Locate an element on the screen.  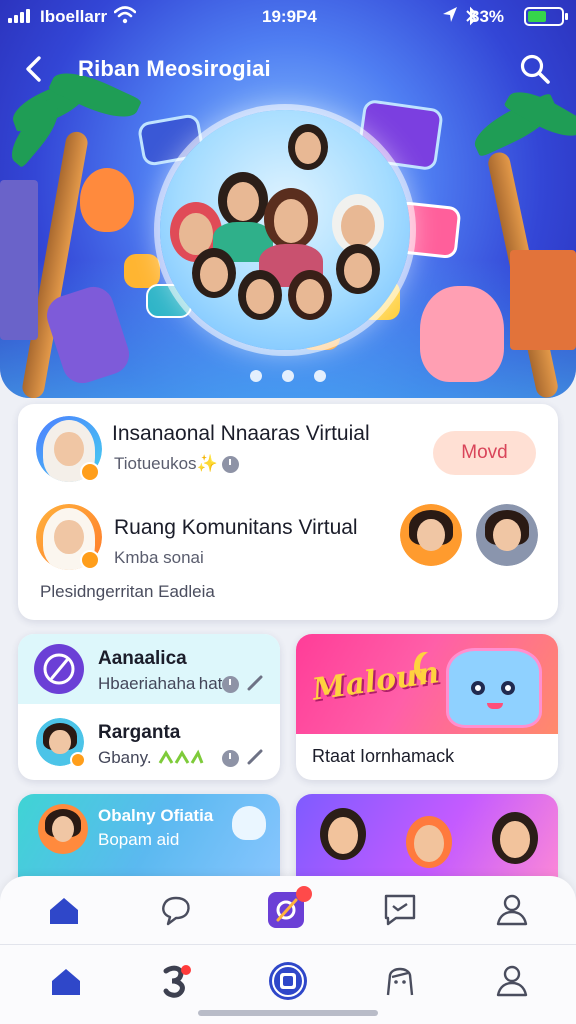
item-title: Ruang Komunitans Virtual is located at coordinates (236, 528).